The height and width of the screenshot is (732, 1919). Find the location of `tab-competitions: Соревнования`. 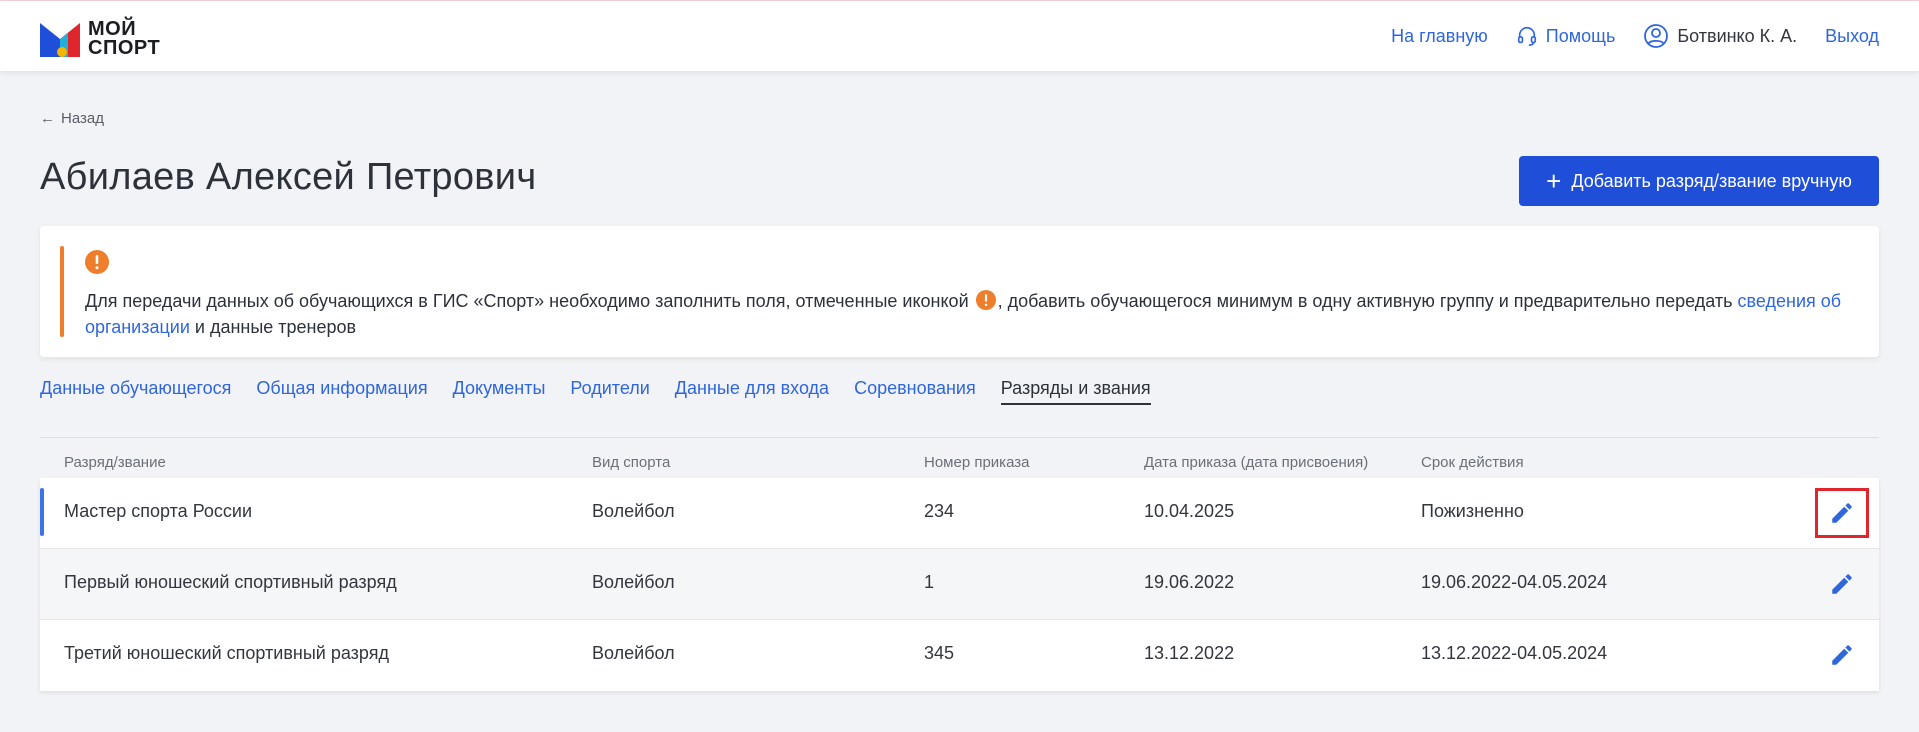

tab-competitions: Соревнования is located at coordinates (915, 391).